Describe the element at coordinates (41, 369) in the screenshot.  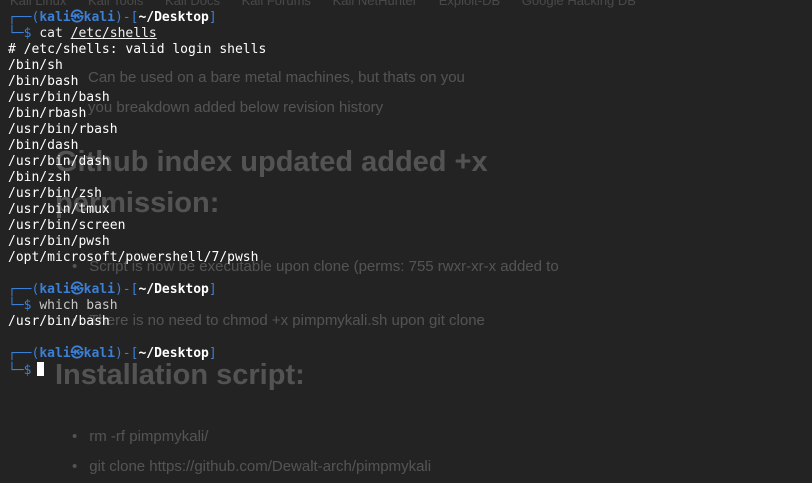
I see `text-cursor` at that location.